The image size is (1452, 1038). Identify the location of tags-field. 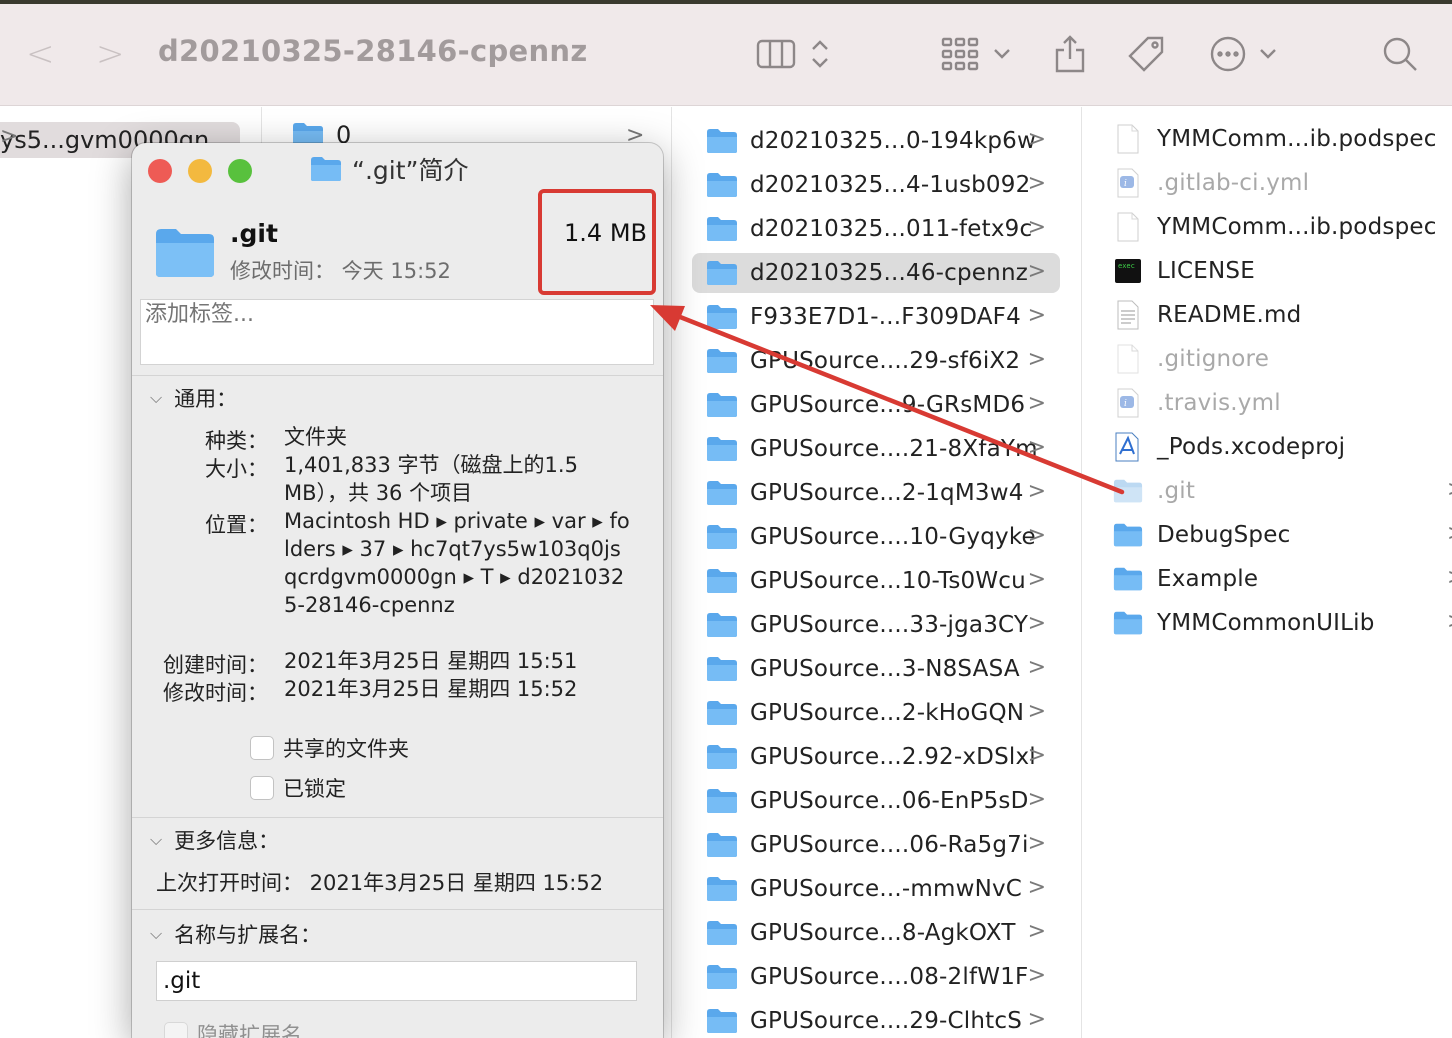
(397, 332).